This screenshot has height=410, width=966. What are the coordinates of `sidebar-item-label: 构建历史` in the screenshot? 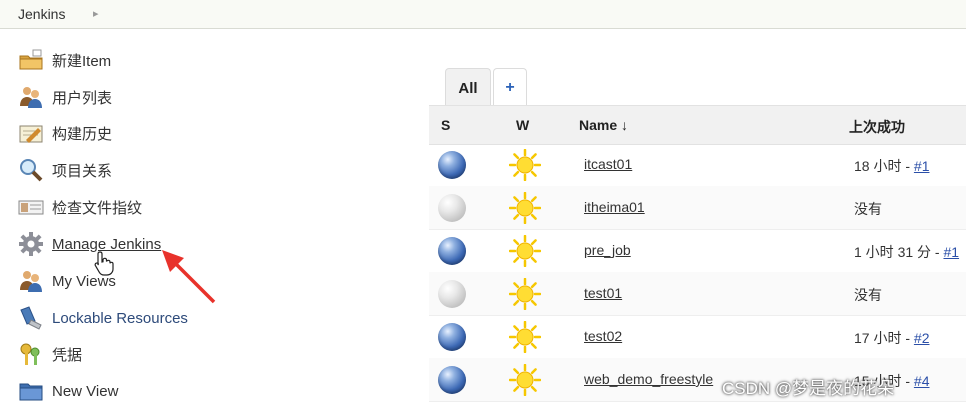 It's located at (82, 134).